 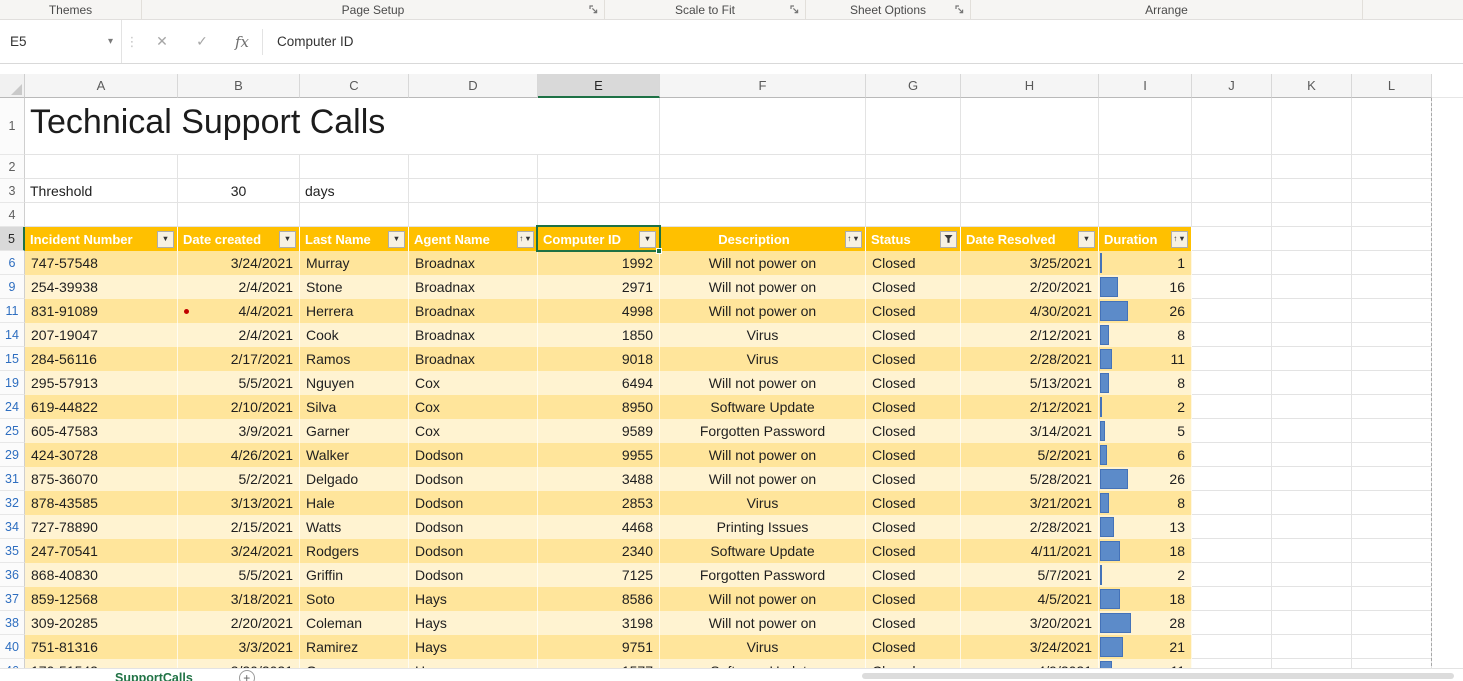 I want to click on cell-B19: 5/5/2021, so click(x=239, y=383).